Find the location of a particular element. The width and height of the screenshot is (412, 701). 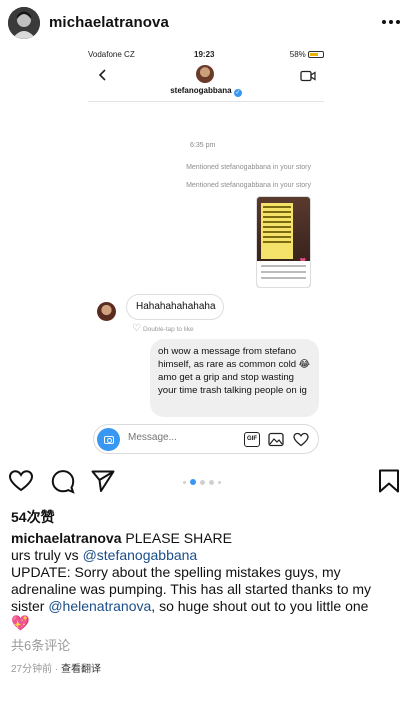

carrier-label: Vodafone CZ is located at coordinates (111, 54).